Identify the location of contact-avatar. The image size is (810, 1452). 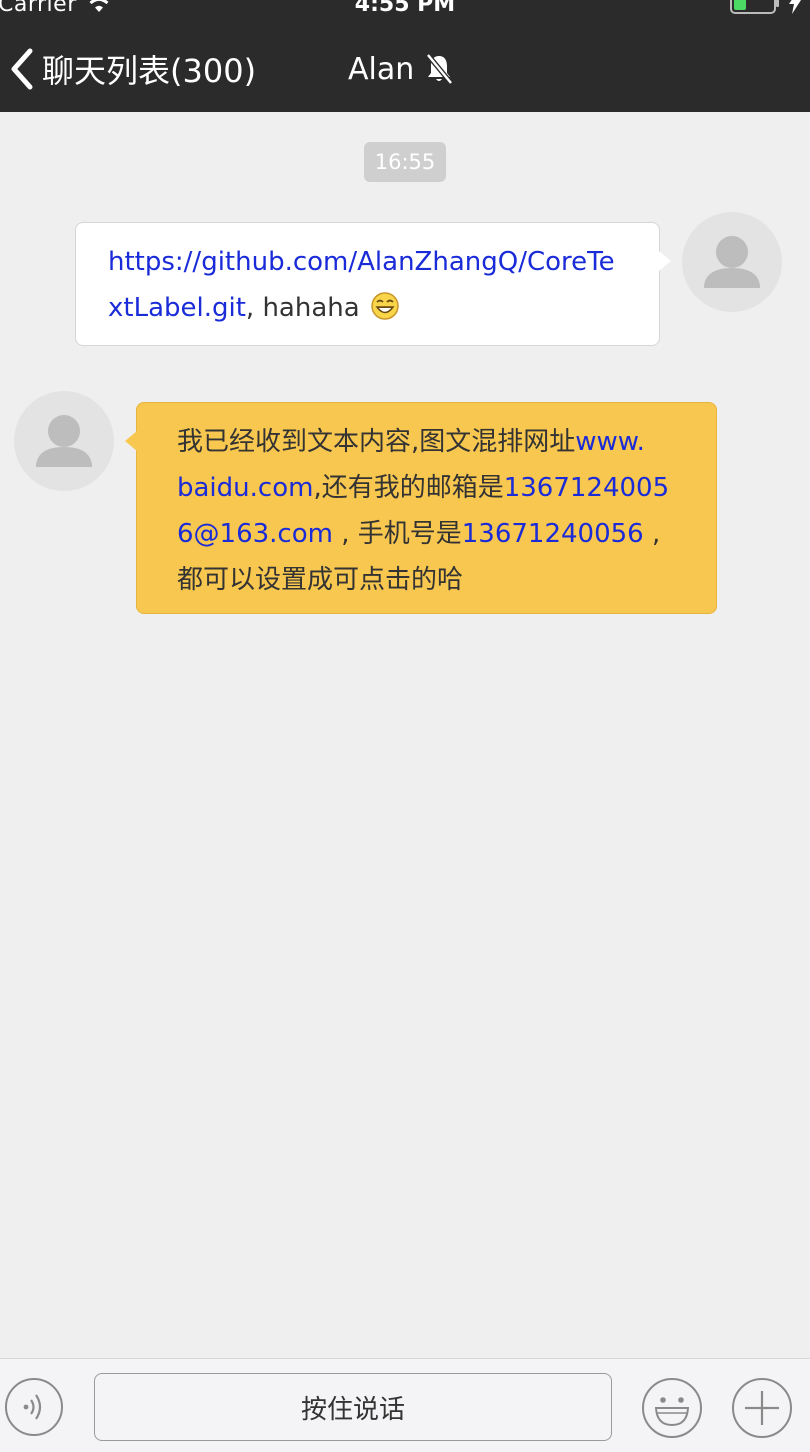
(64, 441).